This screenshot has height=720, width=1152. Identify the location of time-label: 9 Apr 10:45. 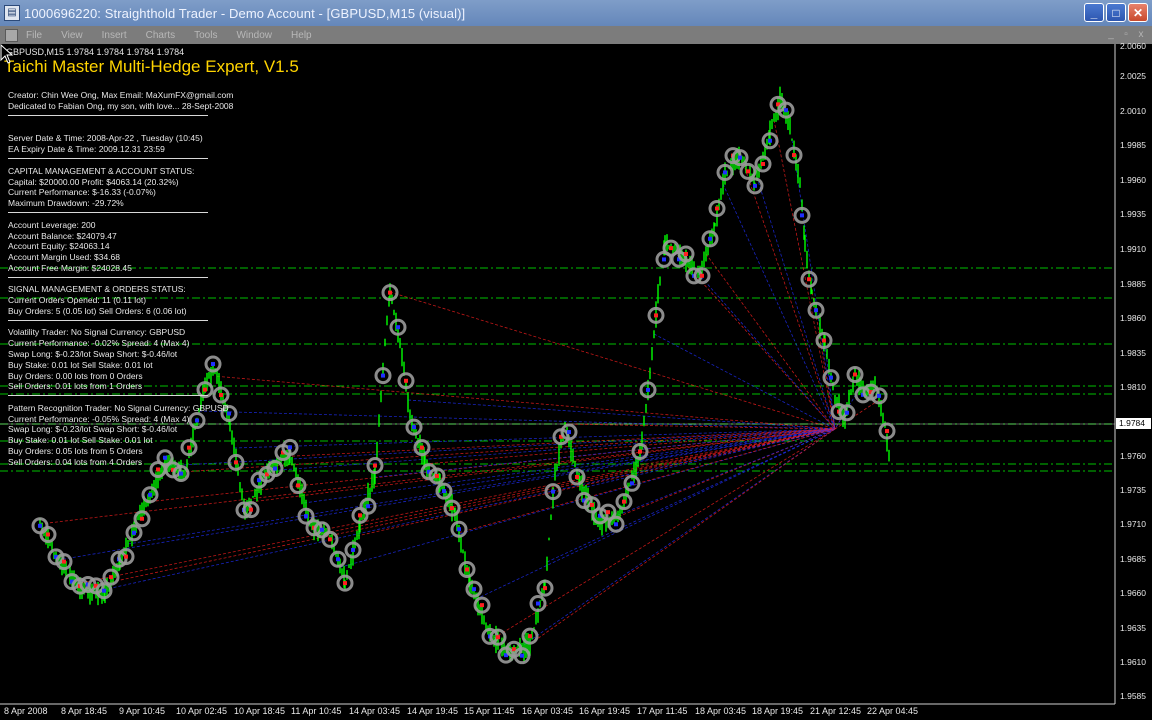
(142, 711).